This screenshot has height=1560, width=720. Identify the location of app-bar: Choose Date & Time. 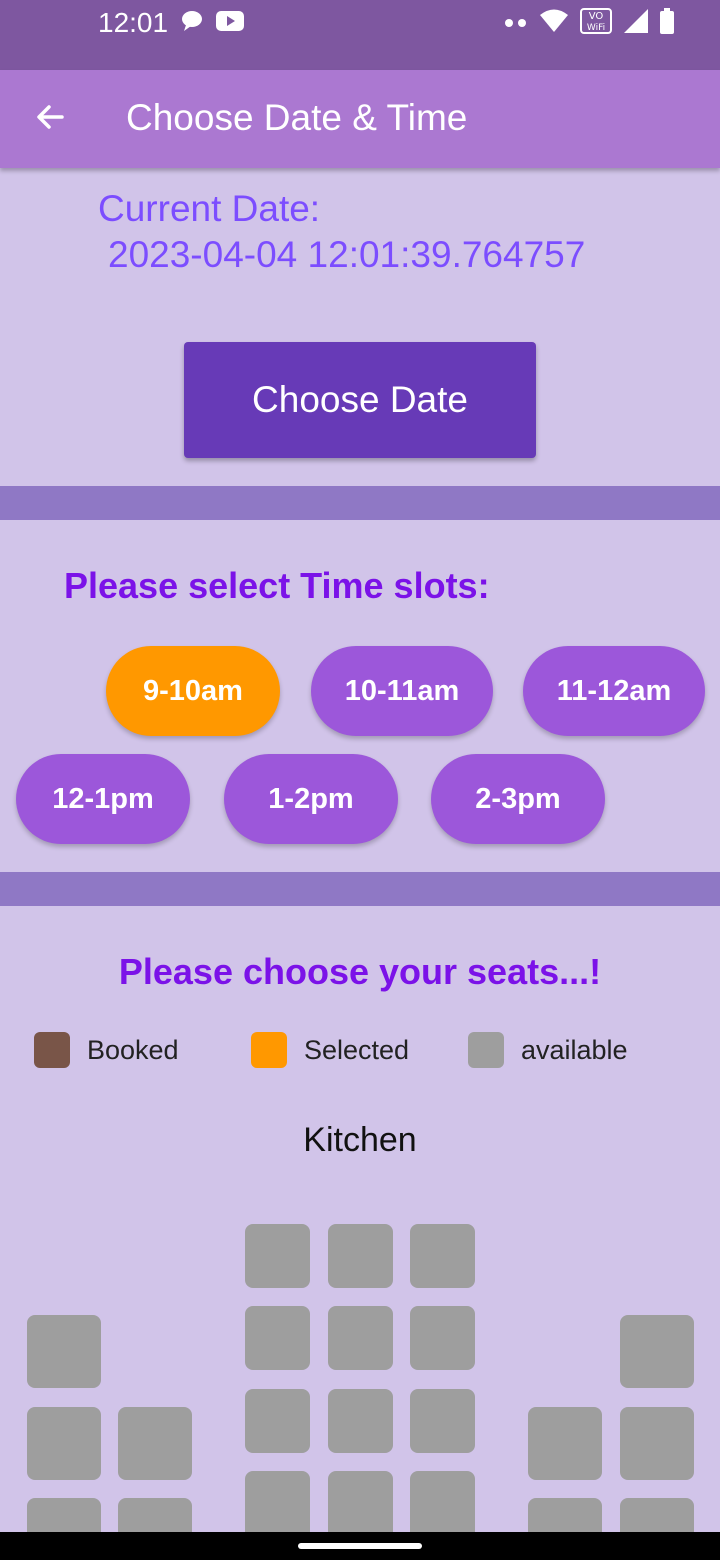
(360, 119).